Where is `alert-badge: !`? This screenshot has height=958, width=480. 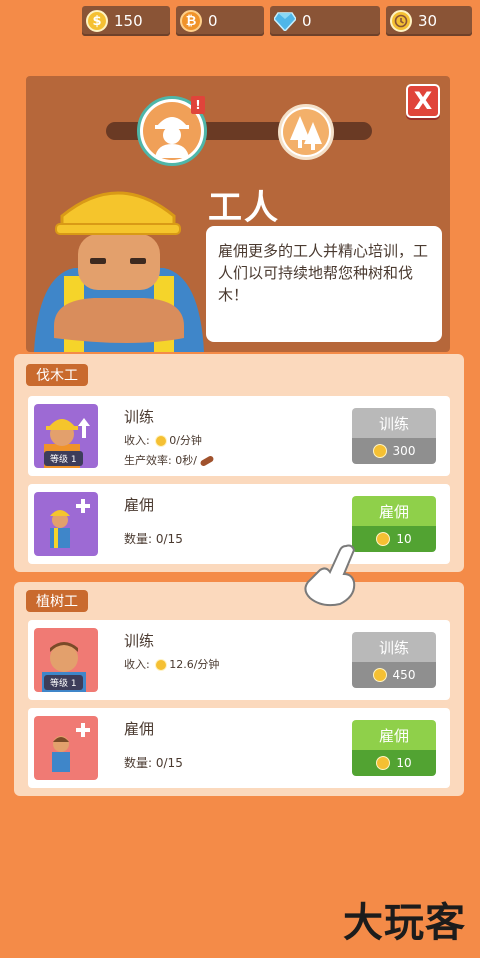 alert-badge: ! is located at coordinates (198, 105).